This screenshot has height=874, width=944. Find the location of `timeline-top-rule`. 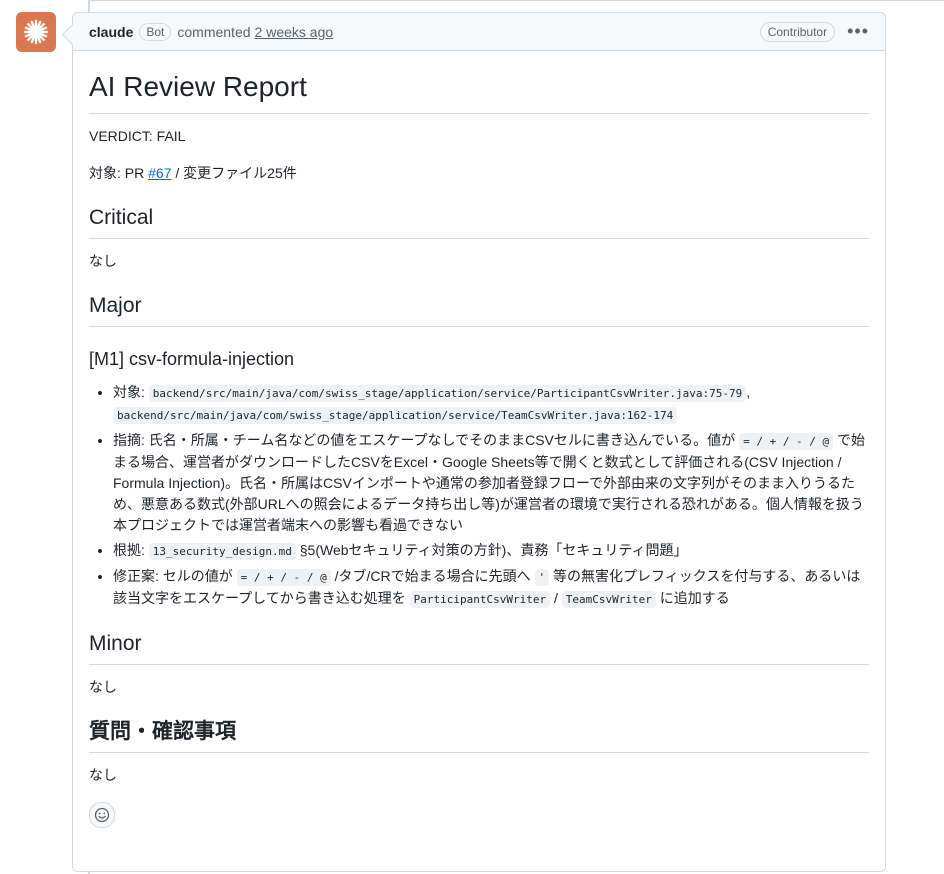

timeline-top-rule is located at coordinates (516, 0).